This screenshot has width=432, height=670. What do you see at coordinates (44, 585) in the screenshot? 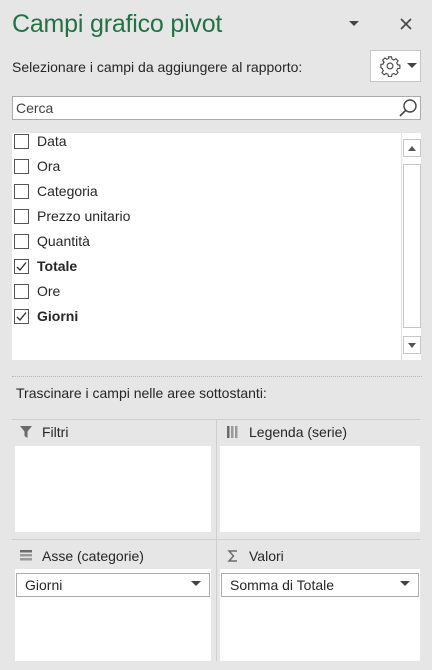
I see `axis-field-value: Giorni` at bounding box center [44, 585].